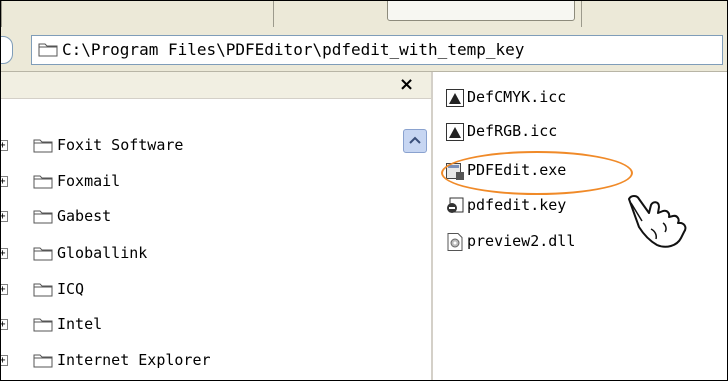 This screenshot has width=728, height=381. Describe the element at coordinates (71, 289) in the screenshot. I see `tree-item-label: ICQ` at that location.